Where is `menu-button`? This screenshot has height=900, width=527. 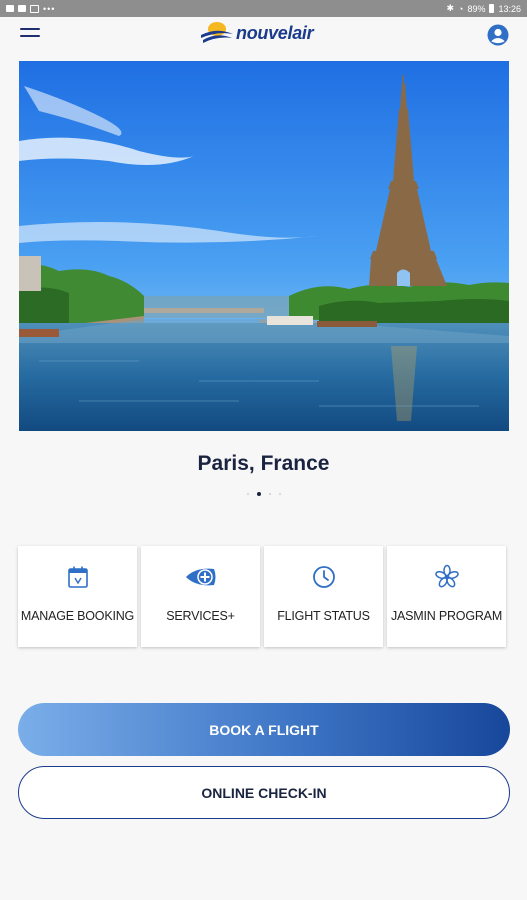 menu-button is located at coordinates (31, 37).